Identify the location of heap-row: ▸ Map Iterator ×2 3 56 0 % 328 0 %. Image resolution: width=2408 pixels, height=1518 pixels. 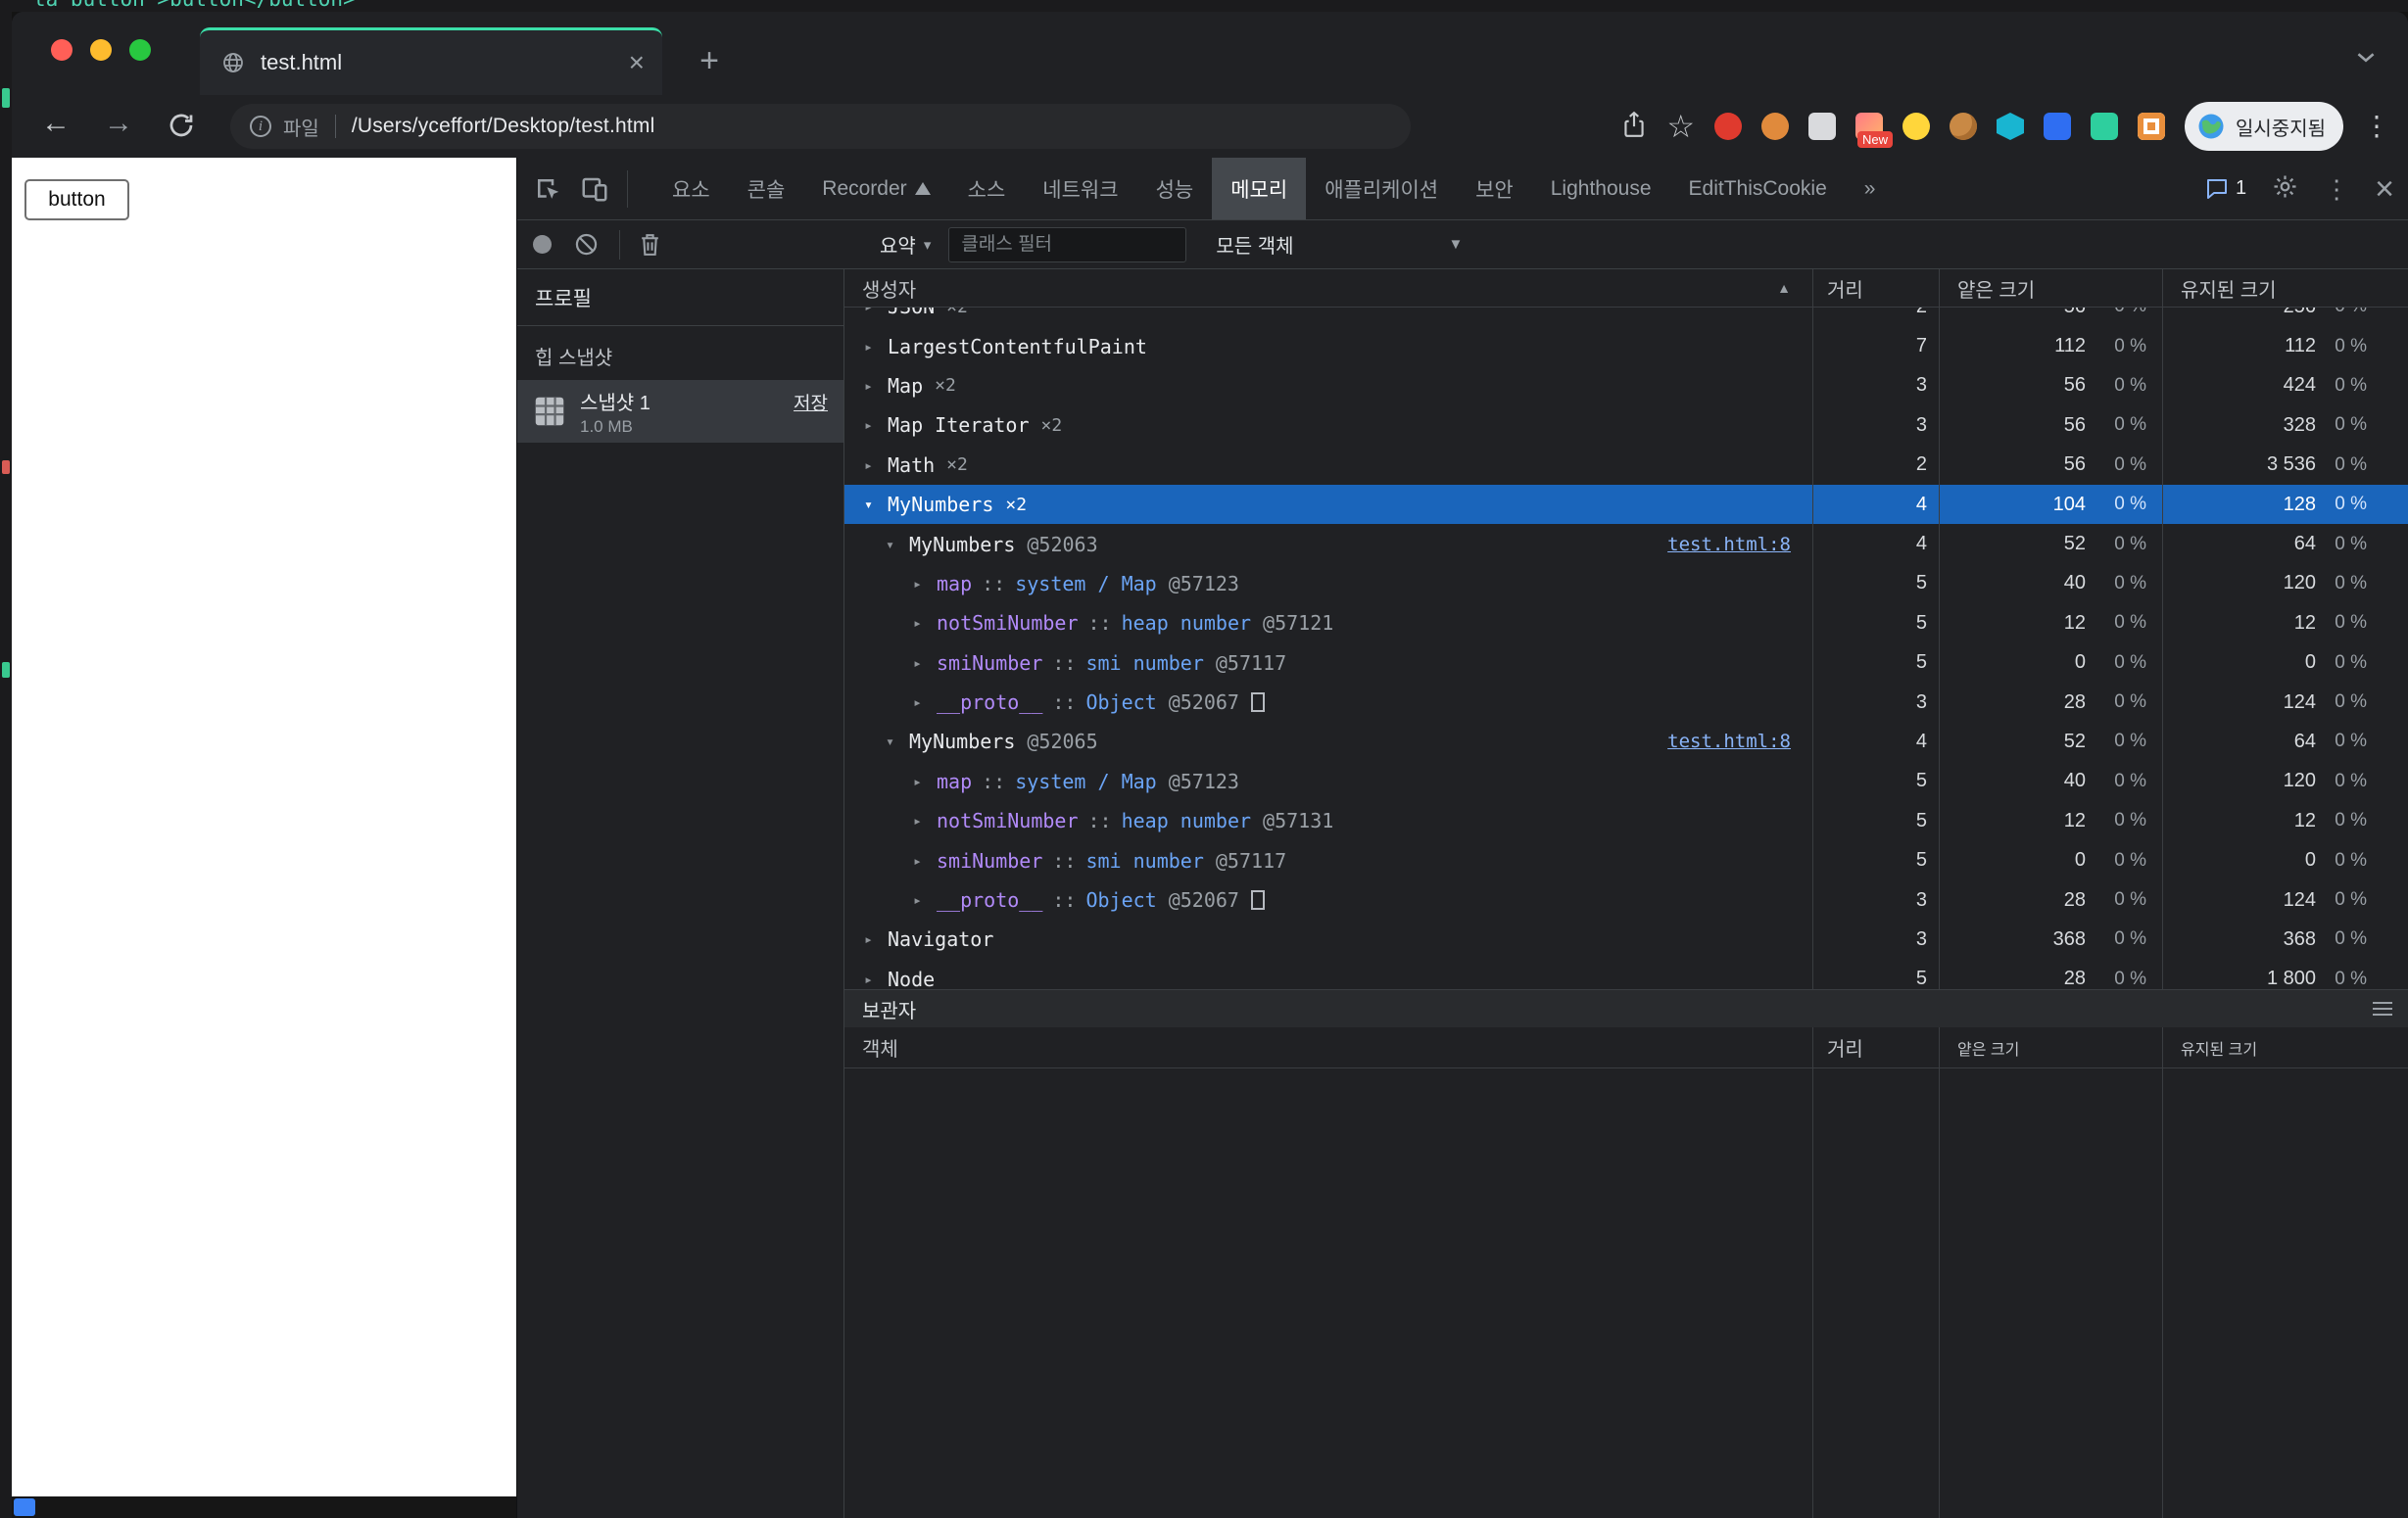
(1626, 425).